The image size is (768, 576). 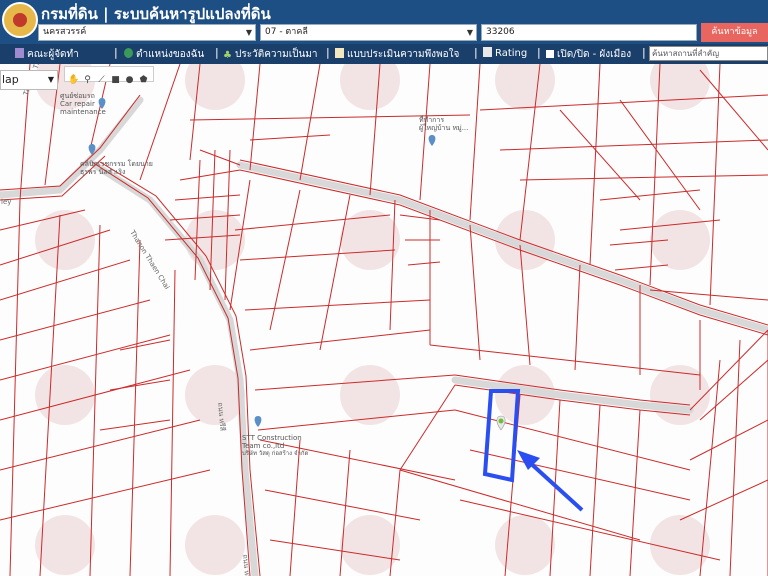 What do you see at coordinates (19, 53) in the screenshot?
I see `people-icon` at bounding box center [19, 53].